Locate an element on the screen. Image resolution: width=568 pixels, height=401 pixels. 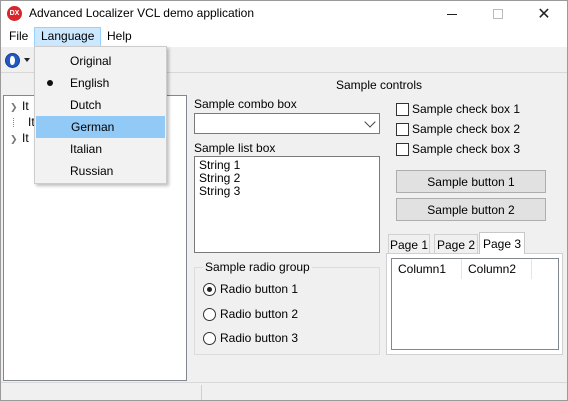
globe-icon is located at coordinates (12, 60).